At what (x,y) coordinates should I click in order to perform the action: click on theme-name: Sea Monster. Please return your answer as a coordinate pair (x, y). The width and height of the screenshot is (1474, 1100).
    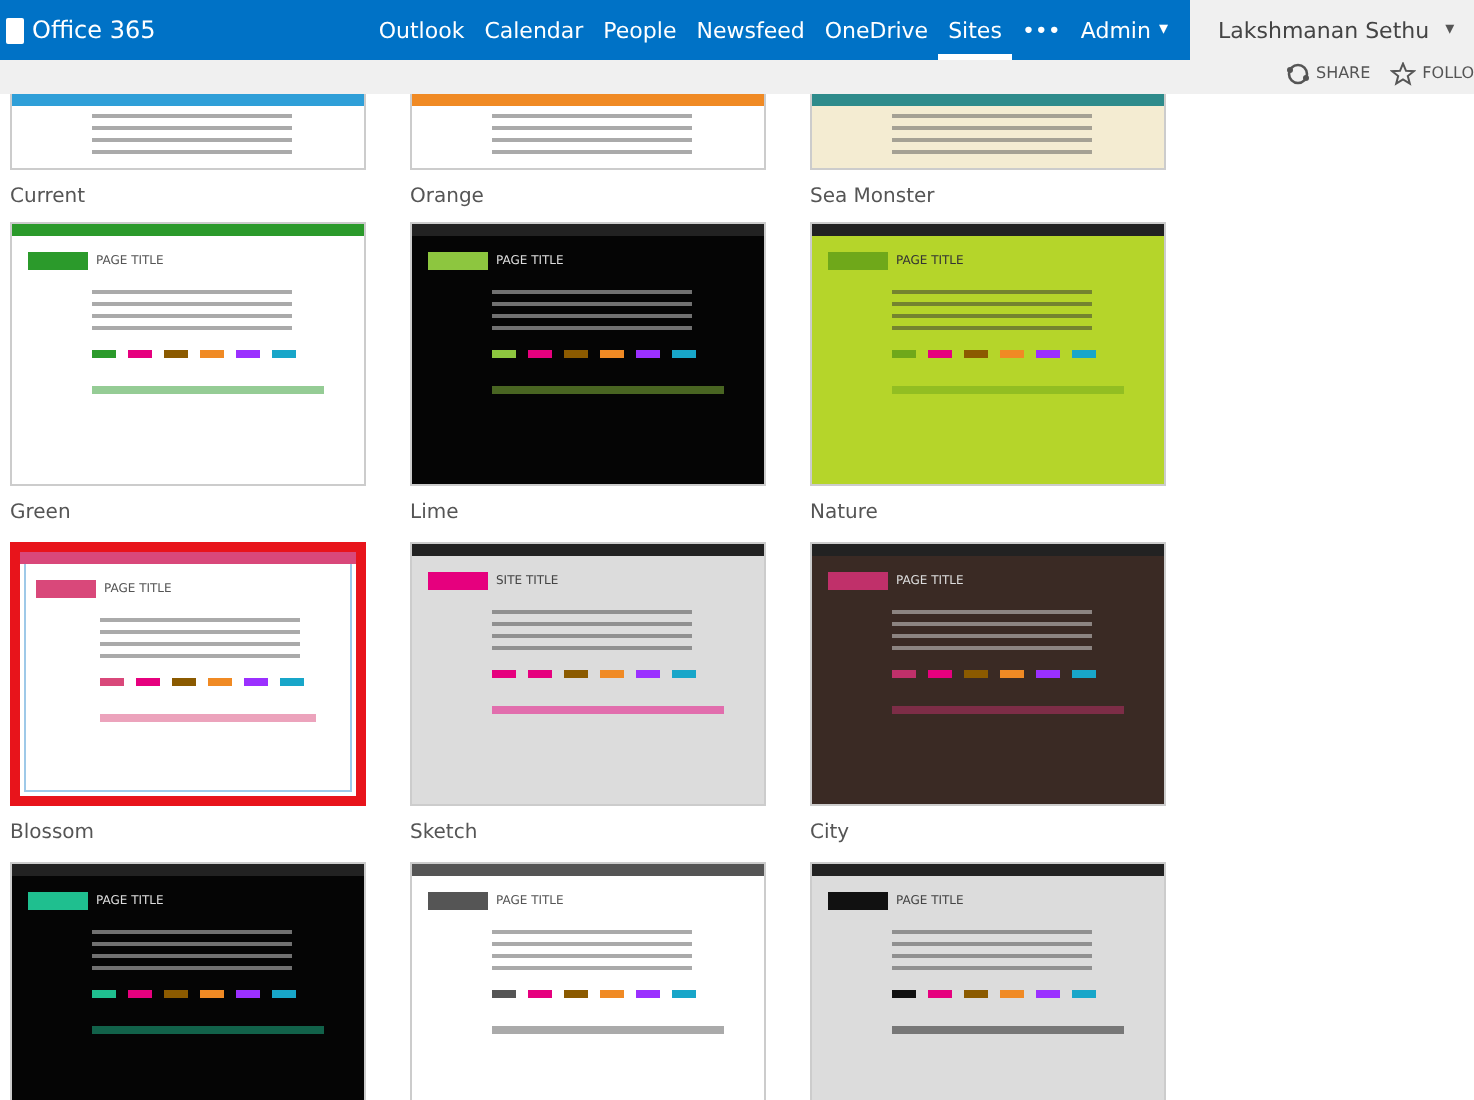
    Looking at the image, I should click on (873, 196).